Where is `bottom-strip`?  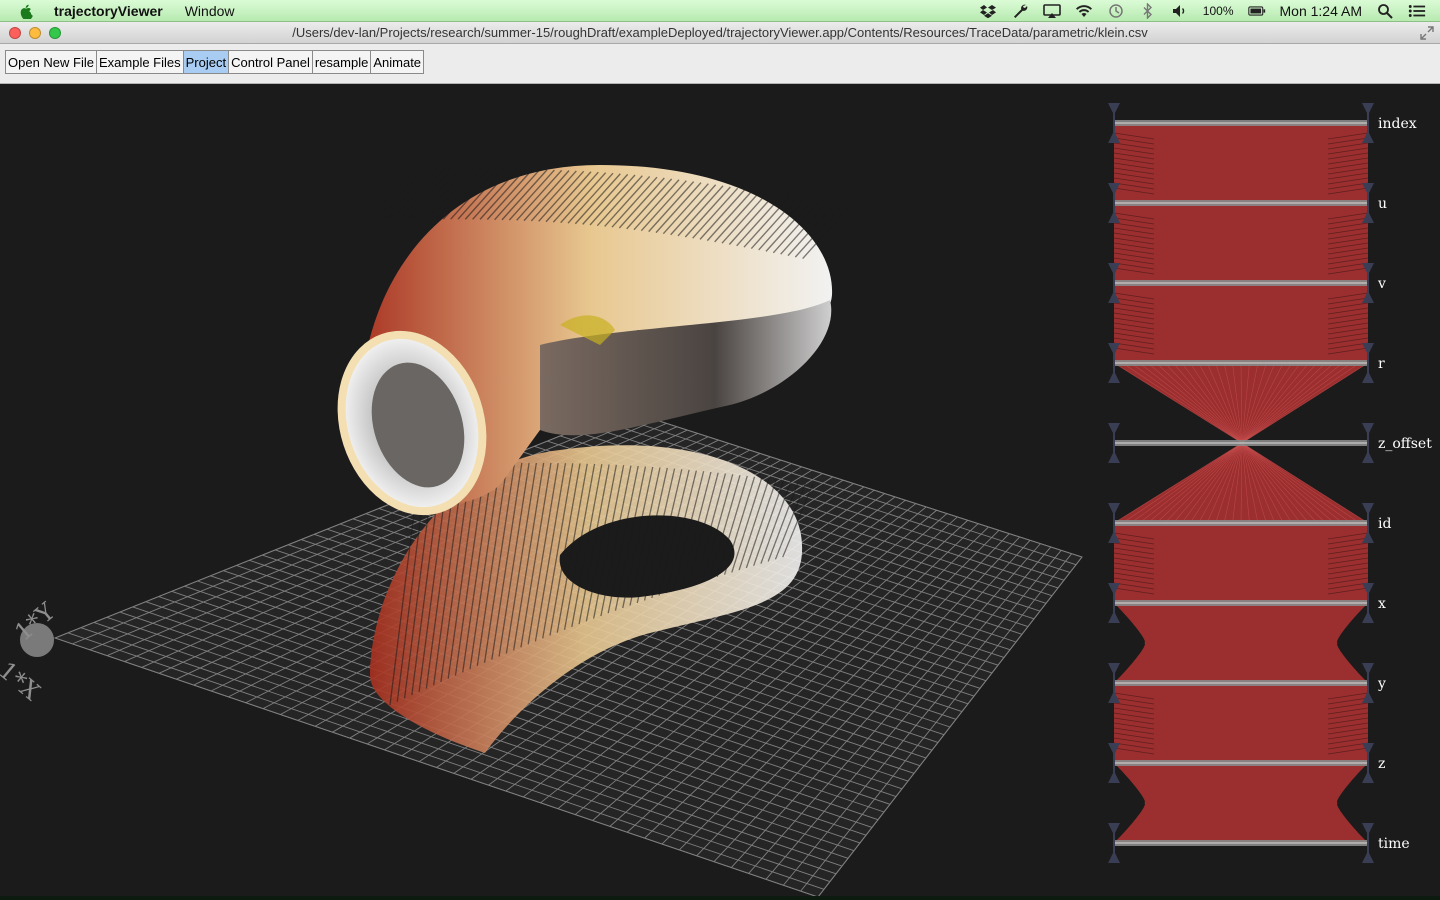 bottom-strip is located at coordinates (720, 898).